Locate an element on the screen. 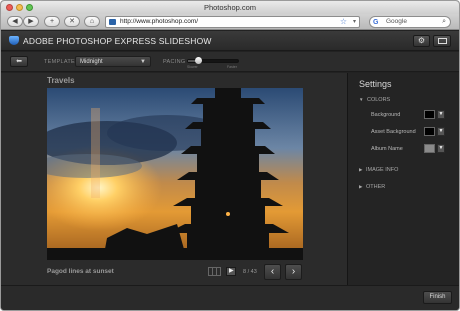 The image size is (460, 311). grid-icon is located at coordinates (214, 271).